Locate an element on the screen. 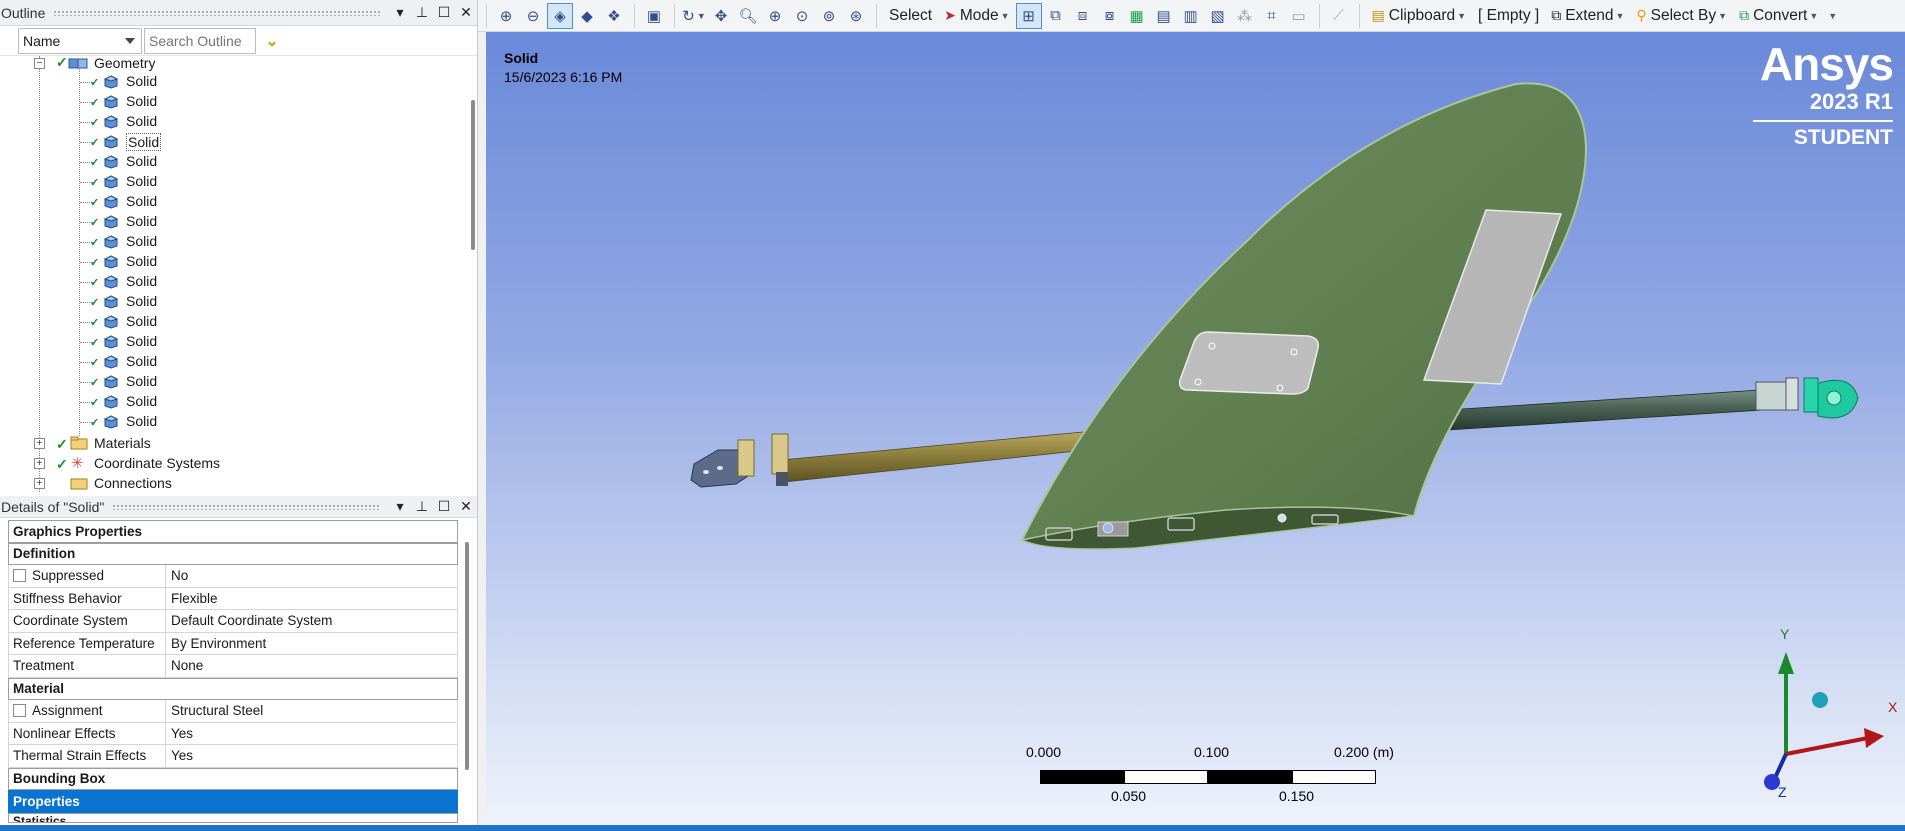 The height and width of the screenshot is (831, 1905). row-treatment: Treatment None is located at coordinates (233, 666).